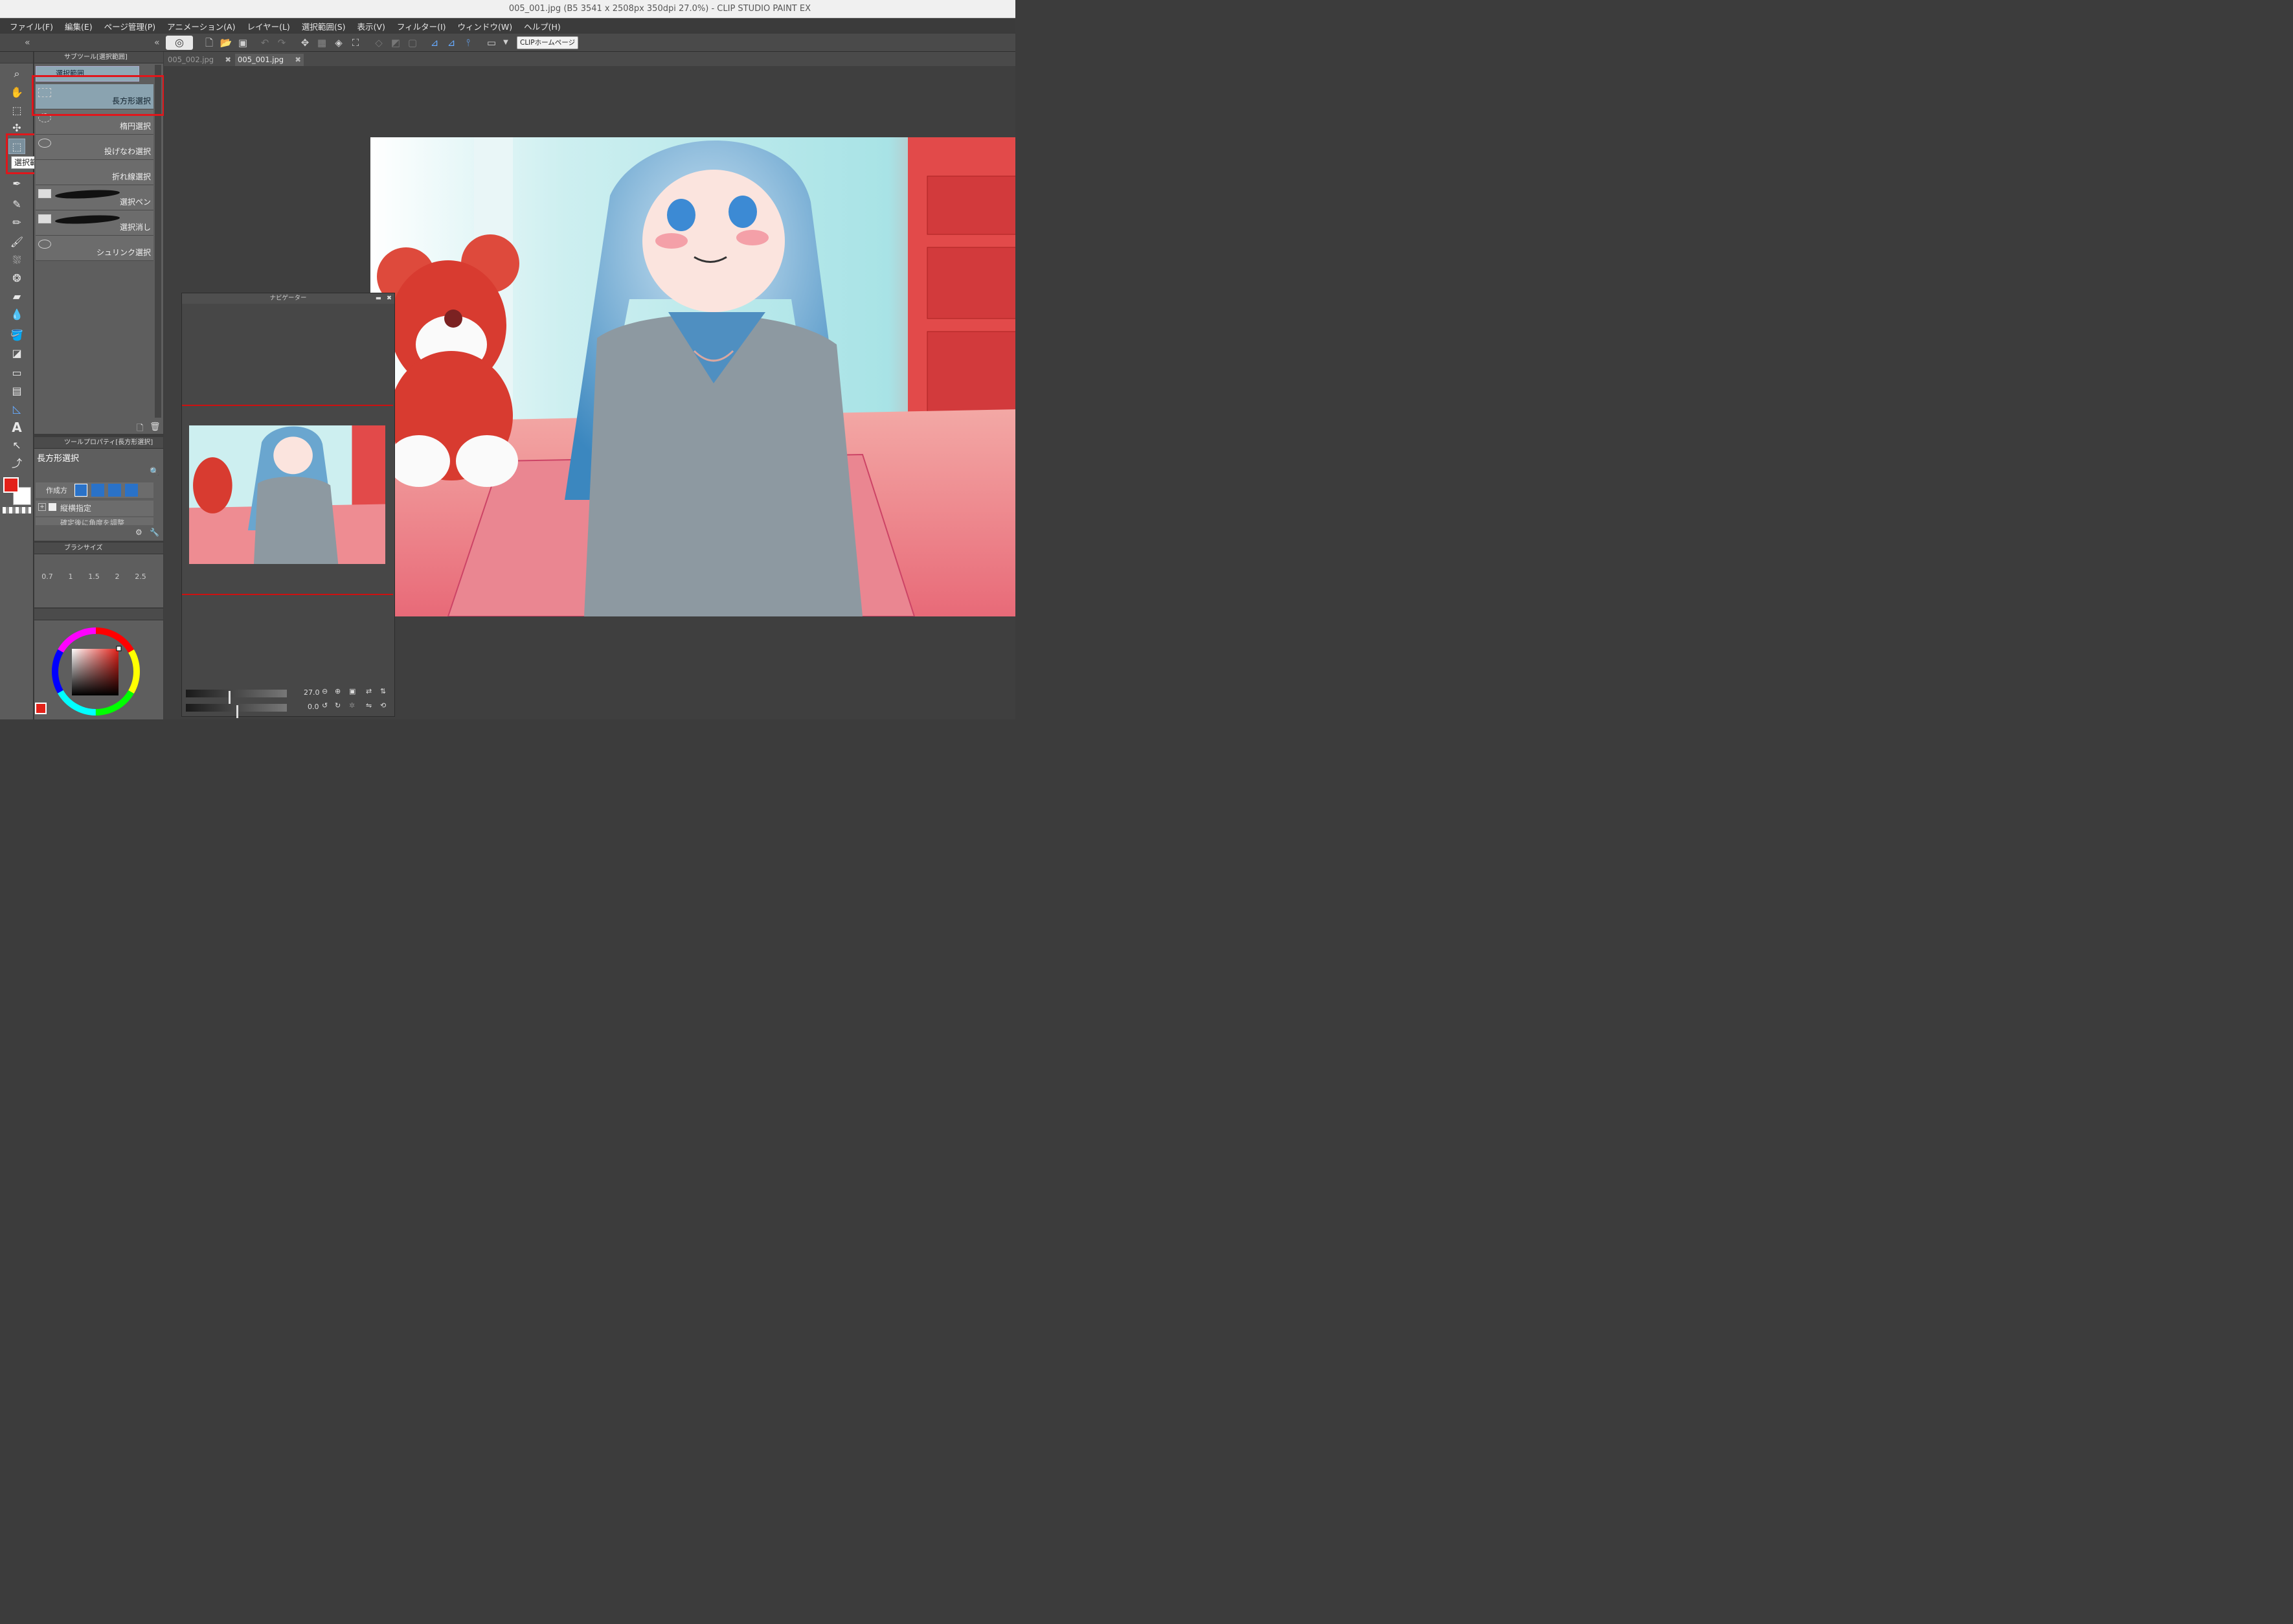  I want to click on clear-outside-icon: ▦, so click(322, 43).